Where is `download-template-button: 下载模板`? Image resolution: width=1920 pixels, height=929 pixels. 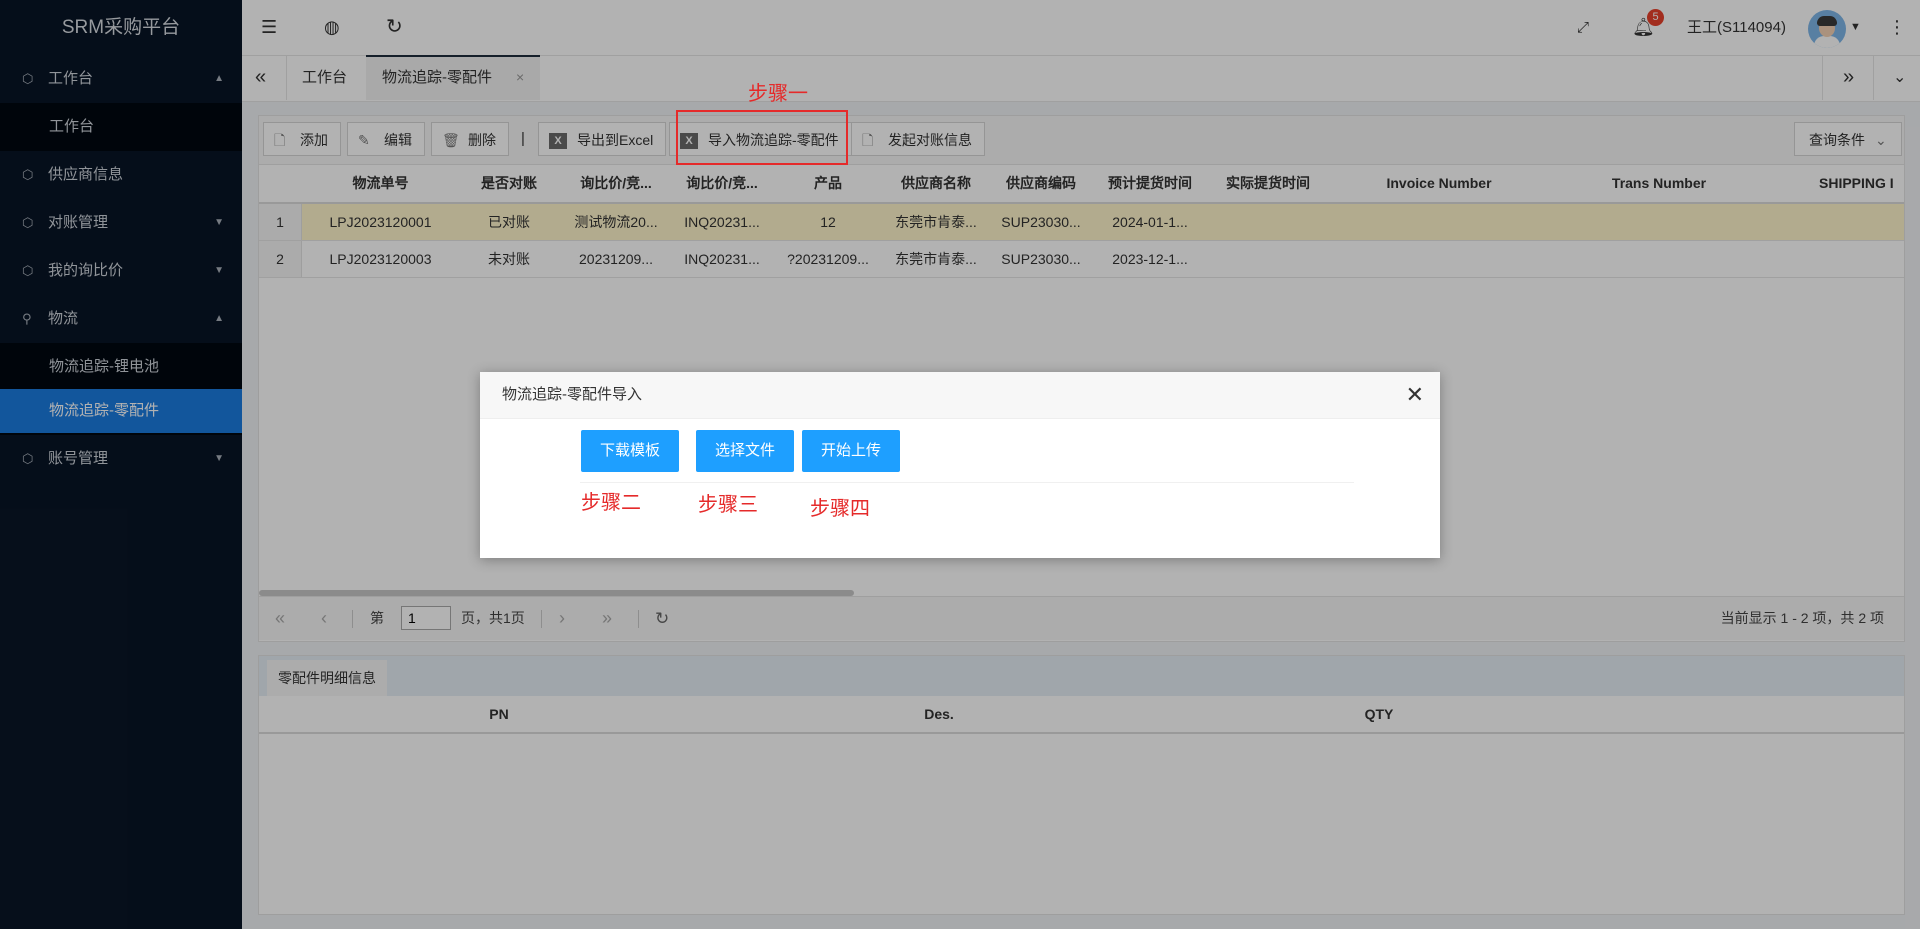 download-template-button: 下载模板 is located at coordinates (630, 451).